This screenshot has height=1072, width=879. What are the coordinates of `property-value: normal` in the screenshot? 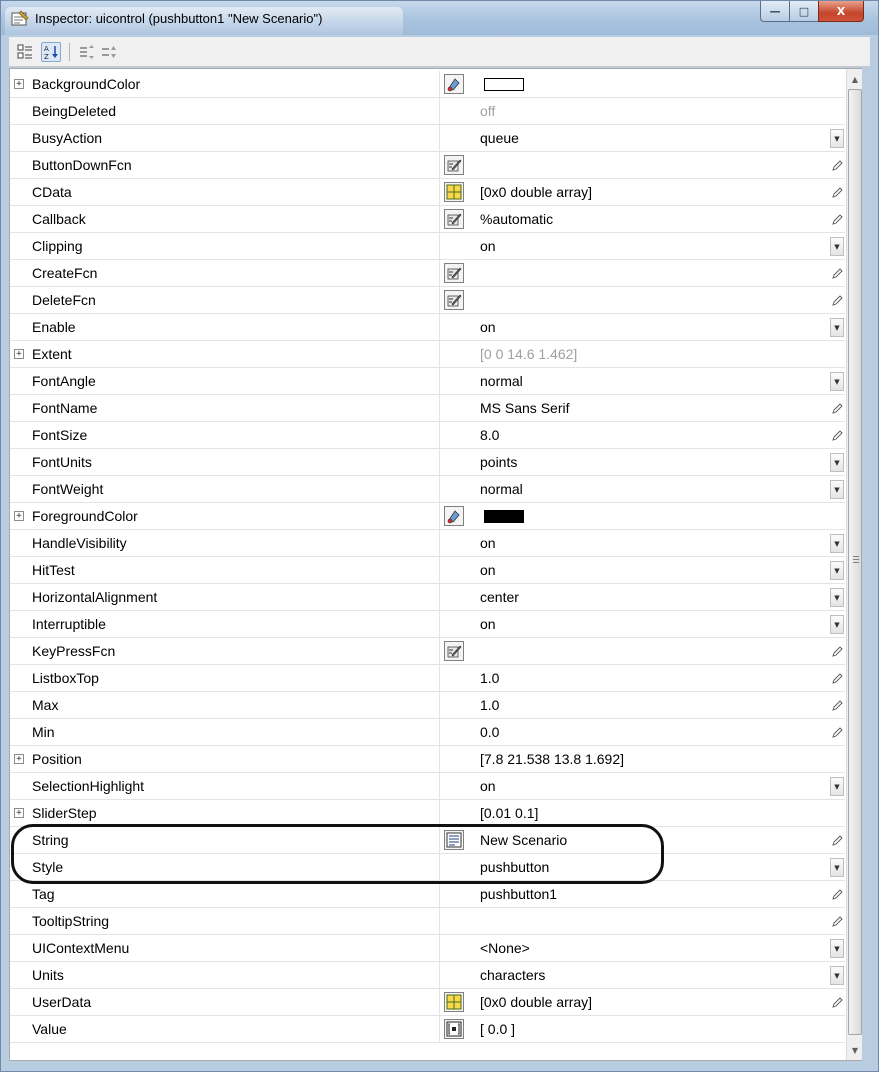 It's located at (501, 489).